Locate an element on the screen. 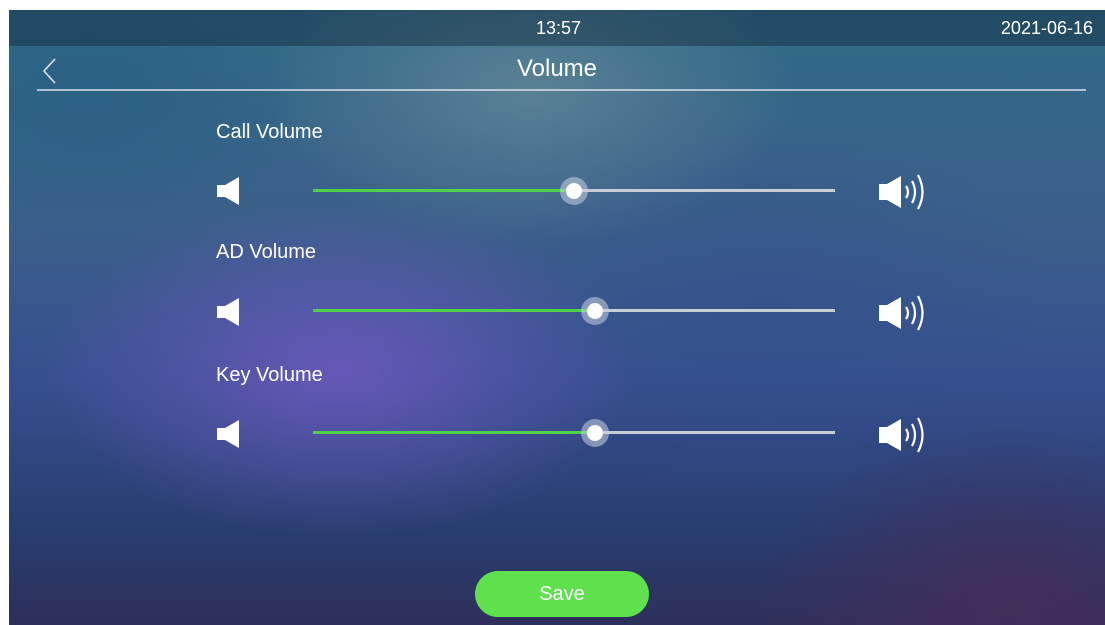 The image size is (1105, 625). ad-volume-label: AD Volume is located at coordinates (266, 252).